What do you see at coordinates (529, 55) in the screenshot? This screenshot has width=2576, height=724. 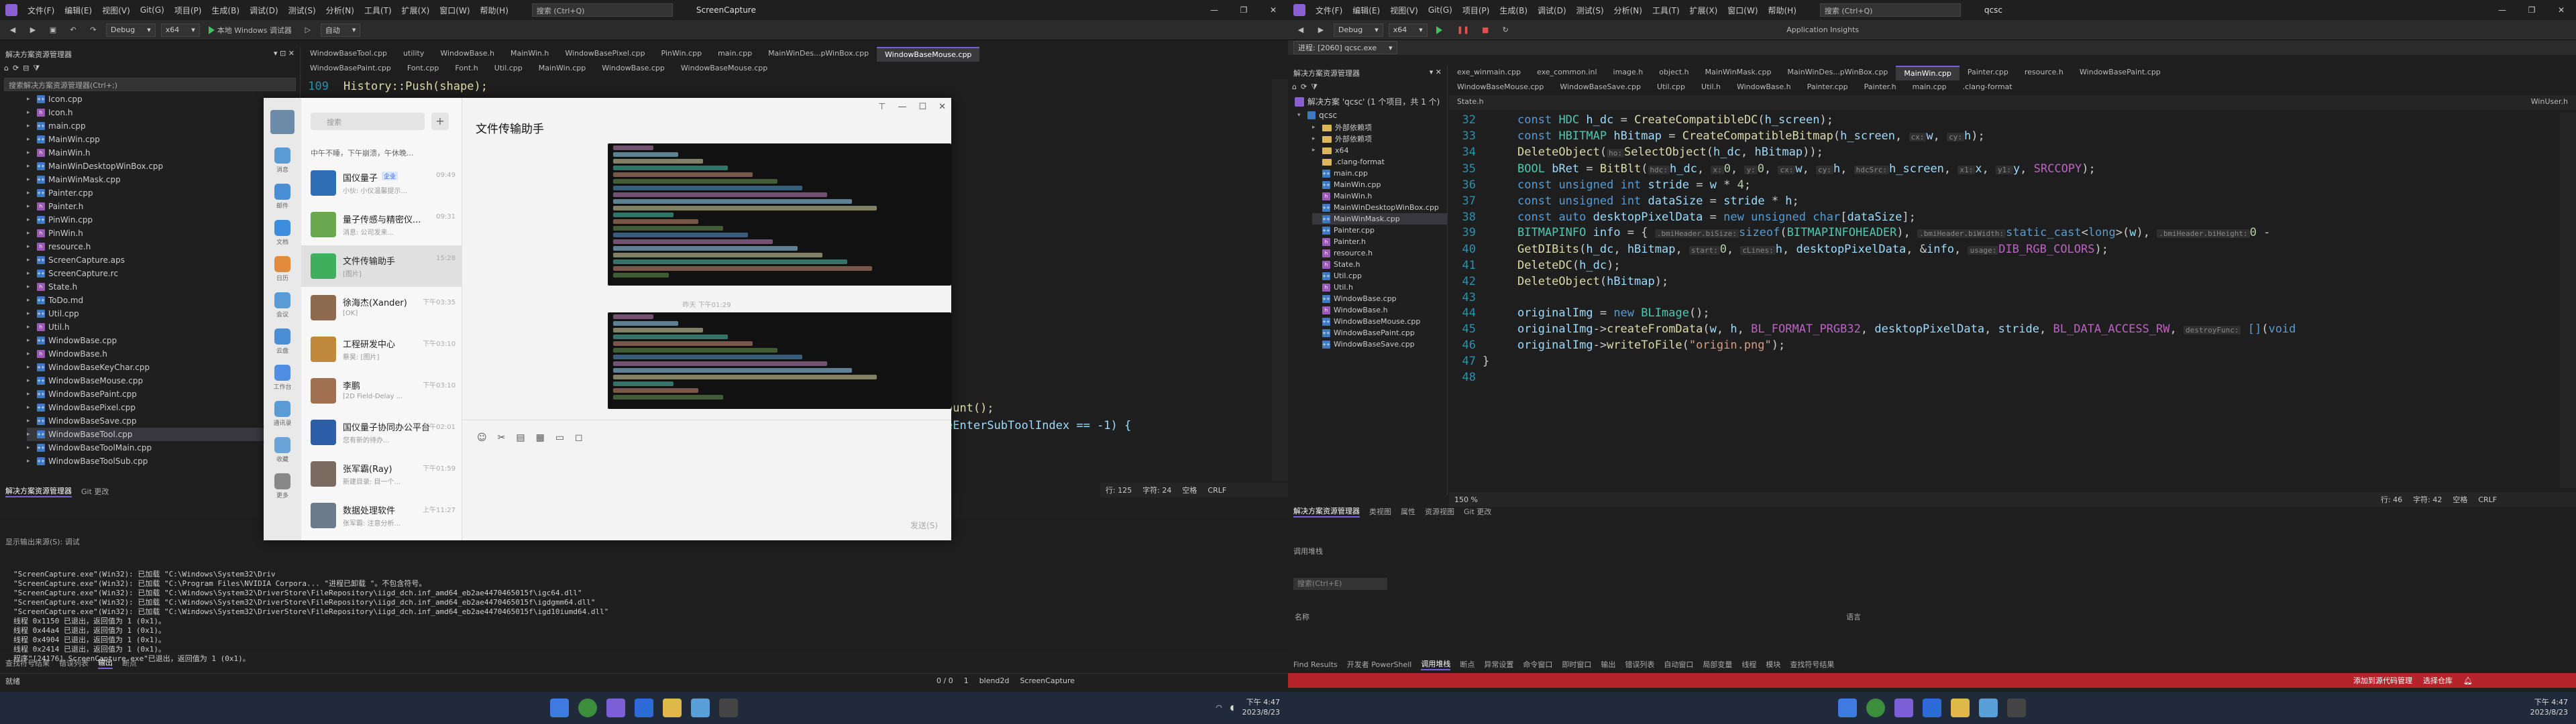 I see `editor-tab: MainWin.h` at bounding box center [529, 55].